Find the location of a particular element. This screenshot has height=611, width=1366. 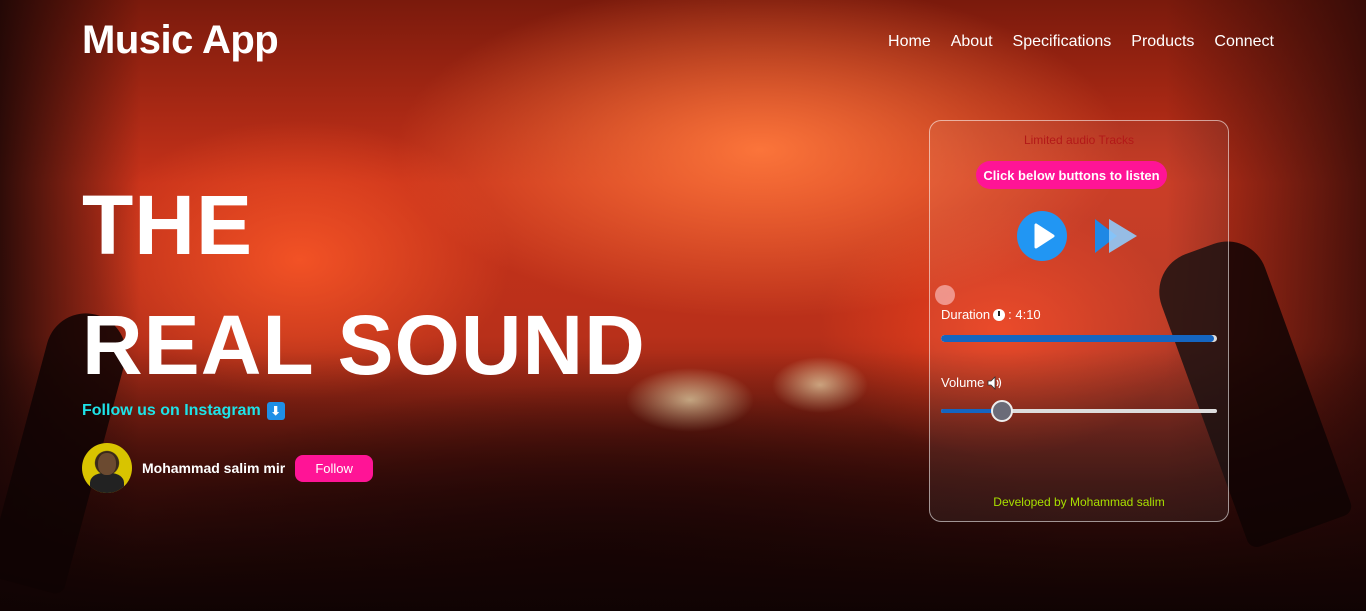

duration-row: Duration : 4:10 is located at coordinates (991, 314).